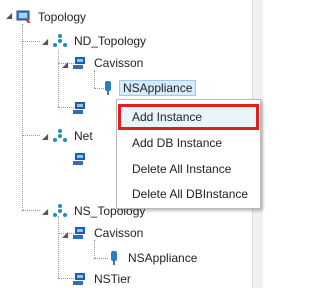 The height and width of the screenshot is (288, 320). What do you see at coordinates (188, 117) in the screenshot?
I see `menu-item-add-instance: Add Instance` at bounding box center [188, 117].